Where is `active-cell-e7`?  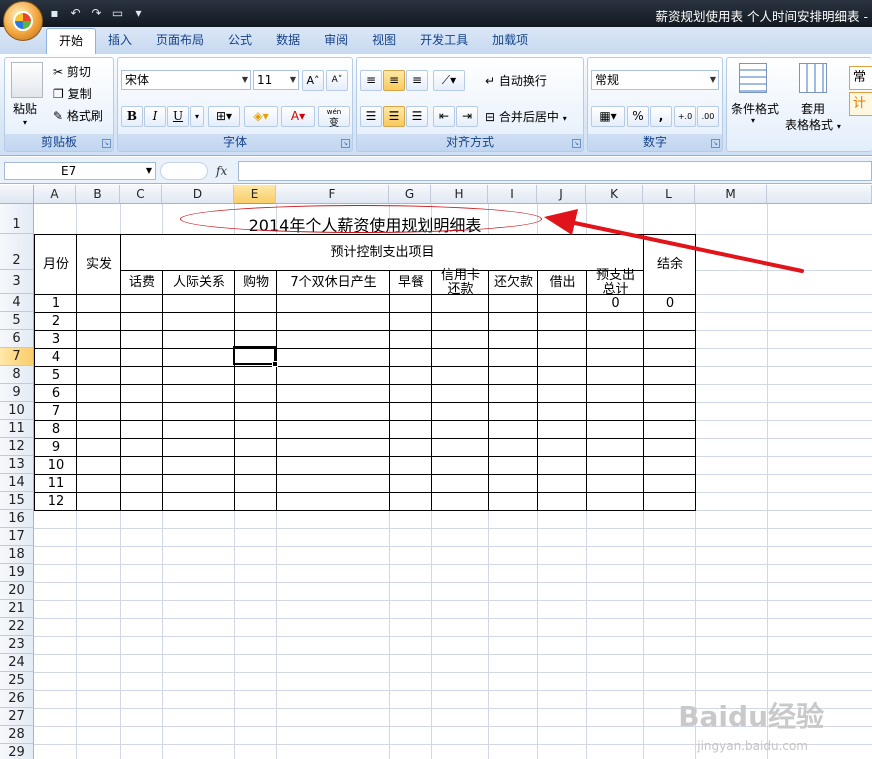
active-cell-e7 is located at coordinates (255, 356).